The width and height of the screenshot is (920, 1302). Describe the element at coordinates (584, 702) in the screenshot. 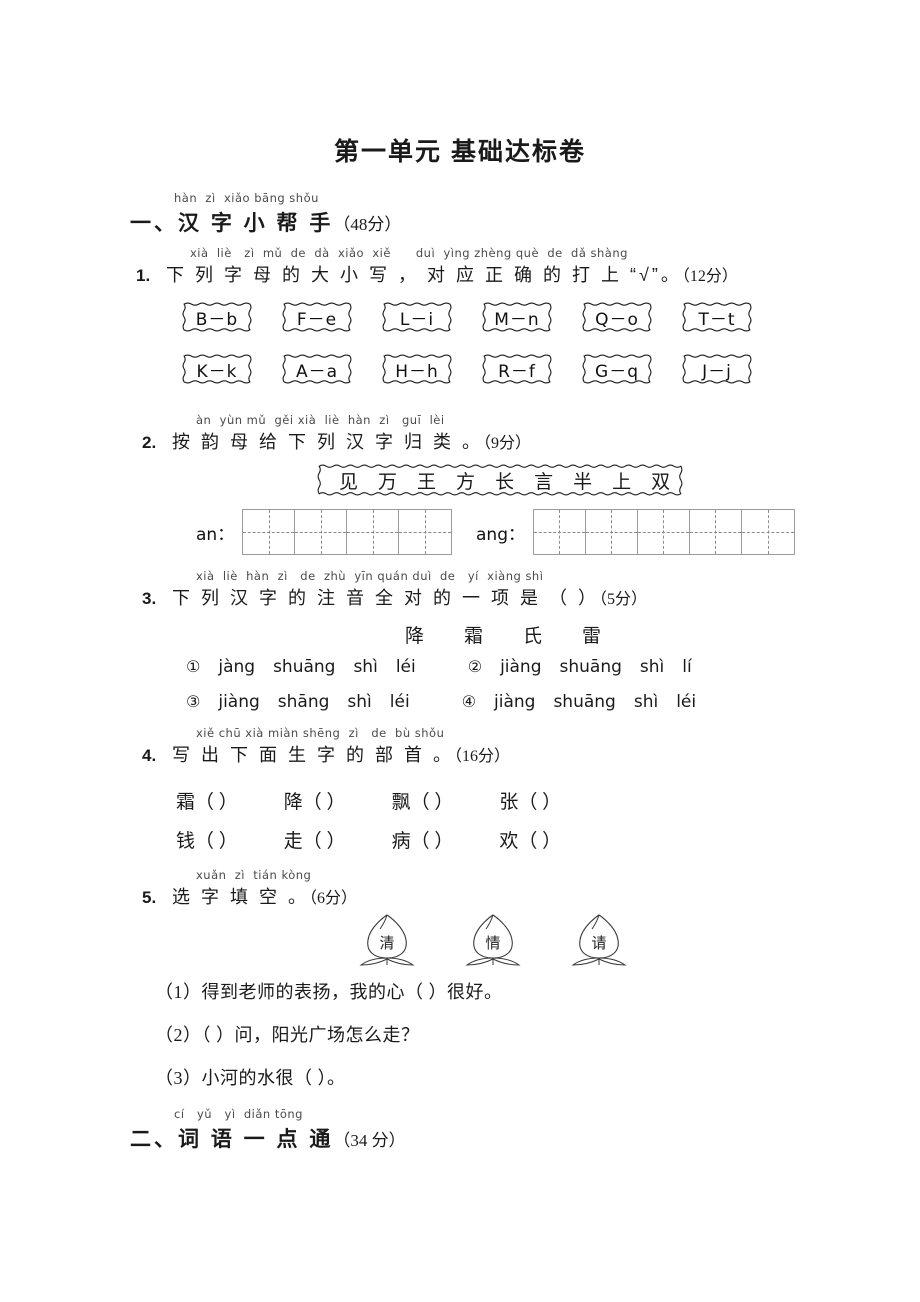

I see `option-syllable: shuāng` at that location.